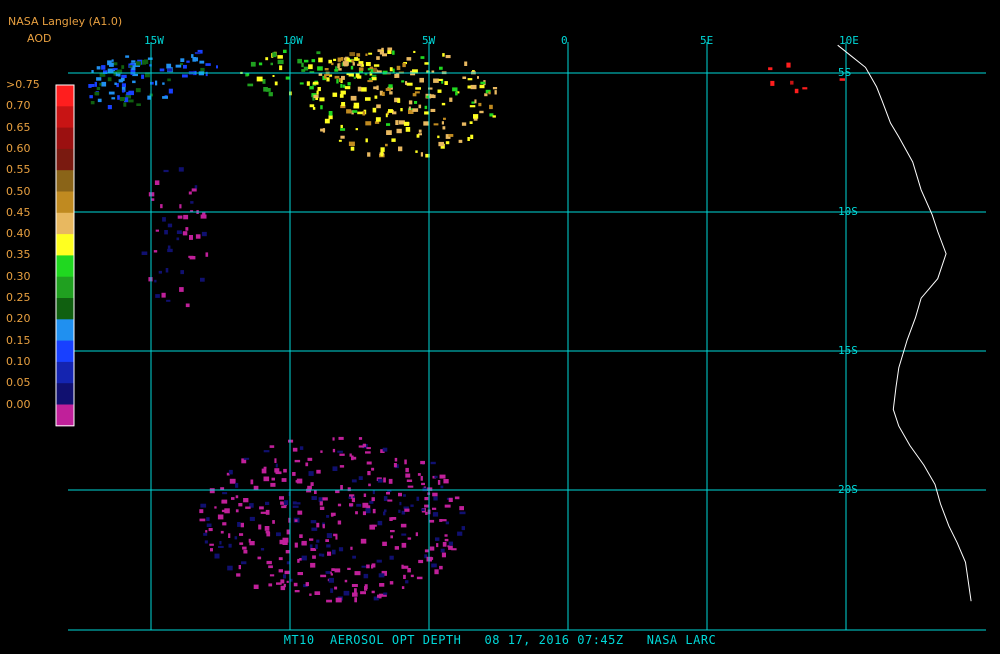 This screenshot has width=1000, height=654. What do you see at coordinates (39, 38) in the screenshot?
I see `header-variable: AOD` at bounding box center [39, 38].